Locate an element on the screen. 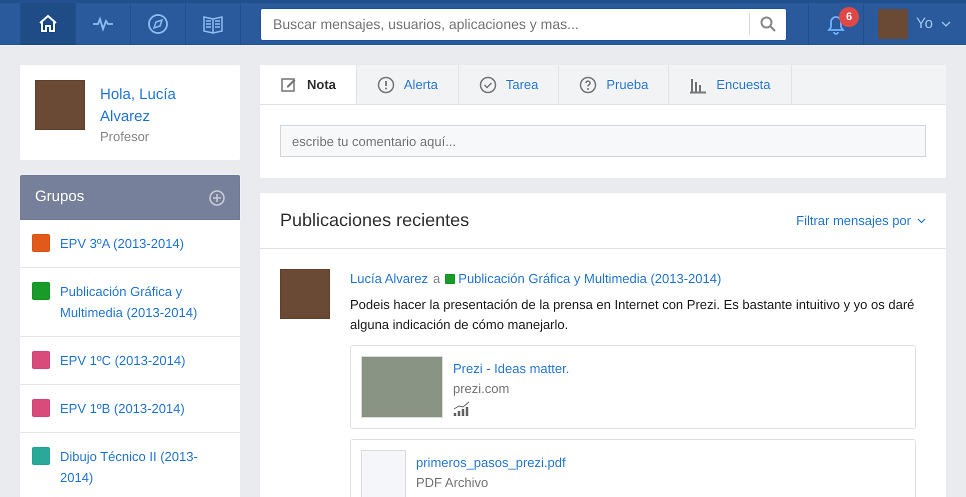  filter-dropdown: Filtrar mensajes por is located at coordinates (861, 220).